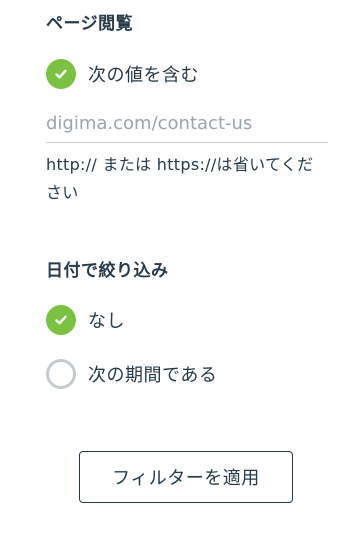 Image resolution: width=360 pixels, height=536 pixels. I want to click on date-filter-title: 日付で絞り込み, so click(107, 271).